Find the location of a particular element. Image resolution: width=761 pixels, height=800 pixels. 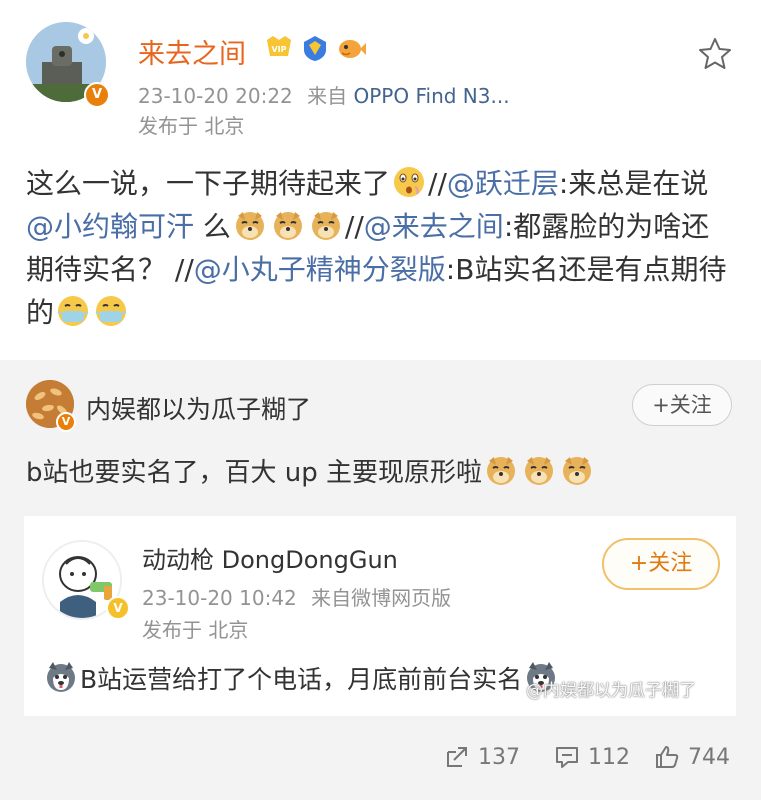

surprised-emoji-icon is located at coordinates (409, 182).